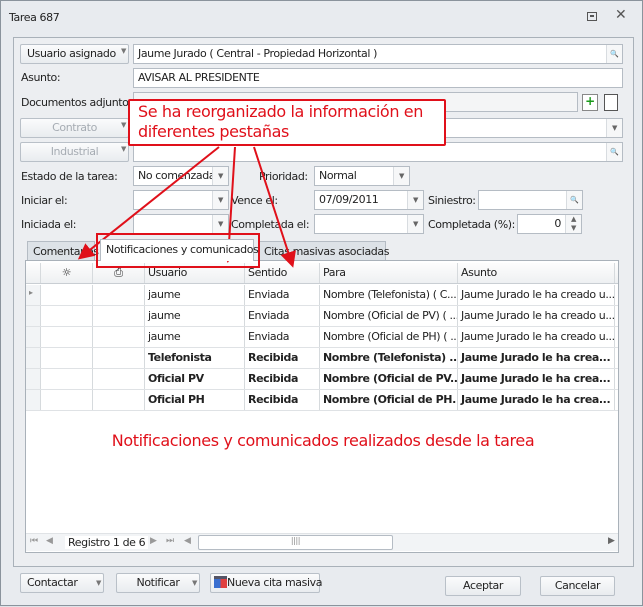 The width and height of the screenshot is (643, 607). Describe the element at coordinates (573, 224) in the screenshot. I see `spin-arrows-icon: ▲ ▼` at that location.